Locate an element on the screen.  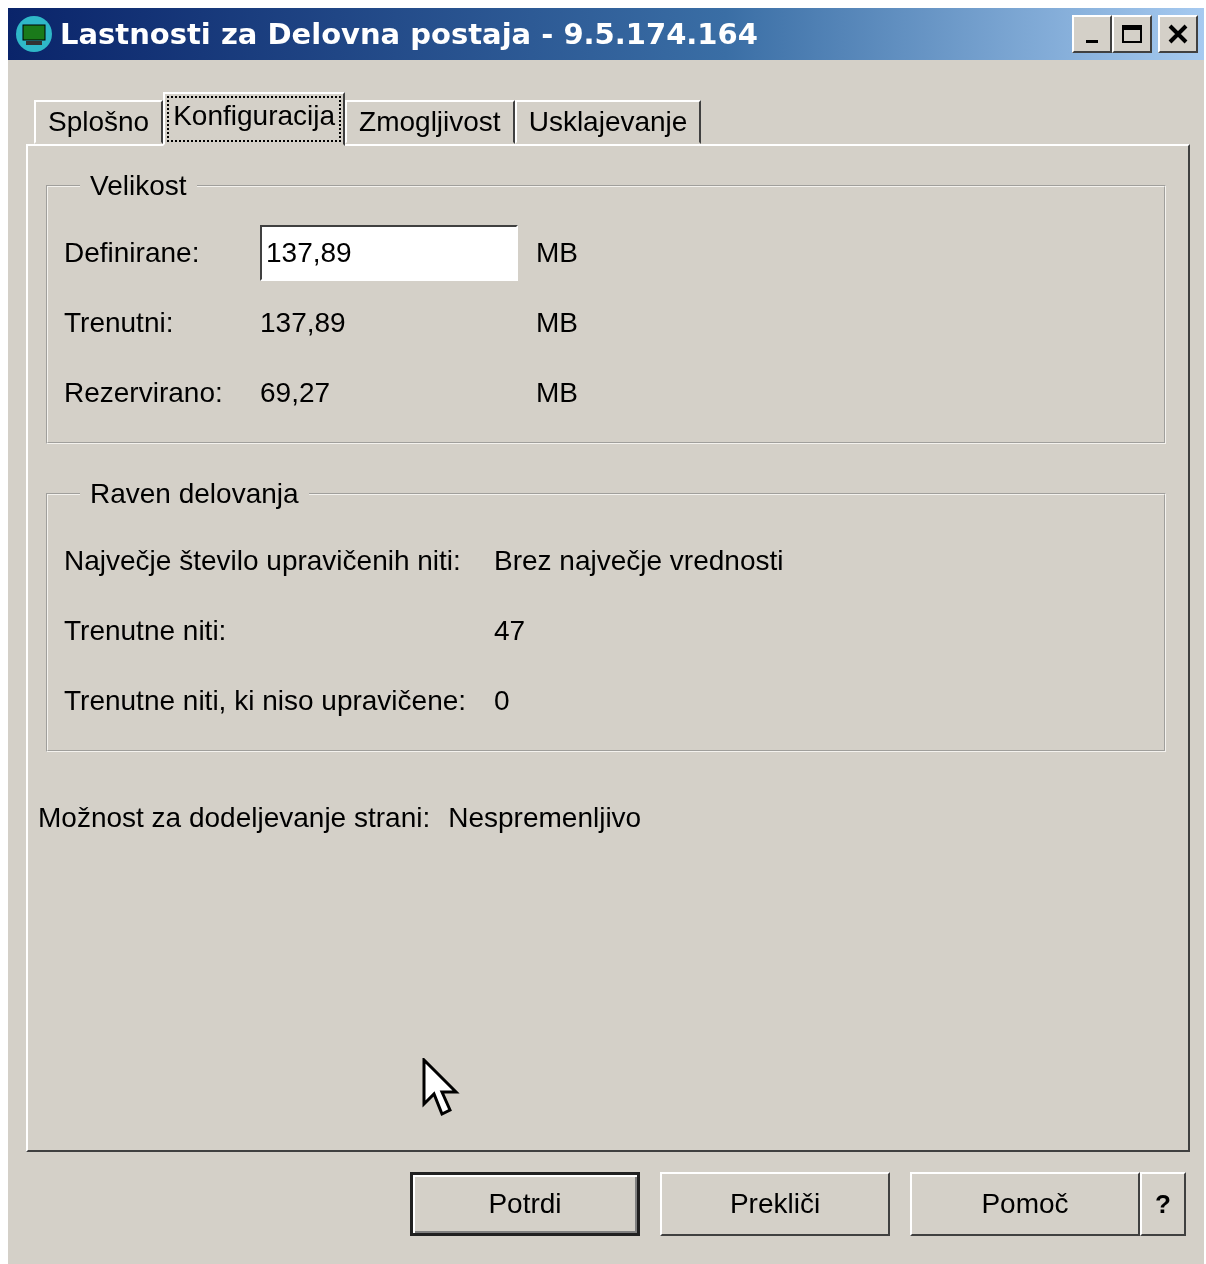
help-button: ? is located at coordinates (1163, 1204).